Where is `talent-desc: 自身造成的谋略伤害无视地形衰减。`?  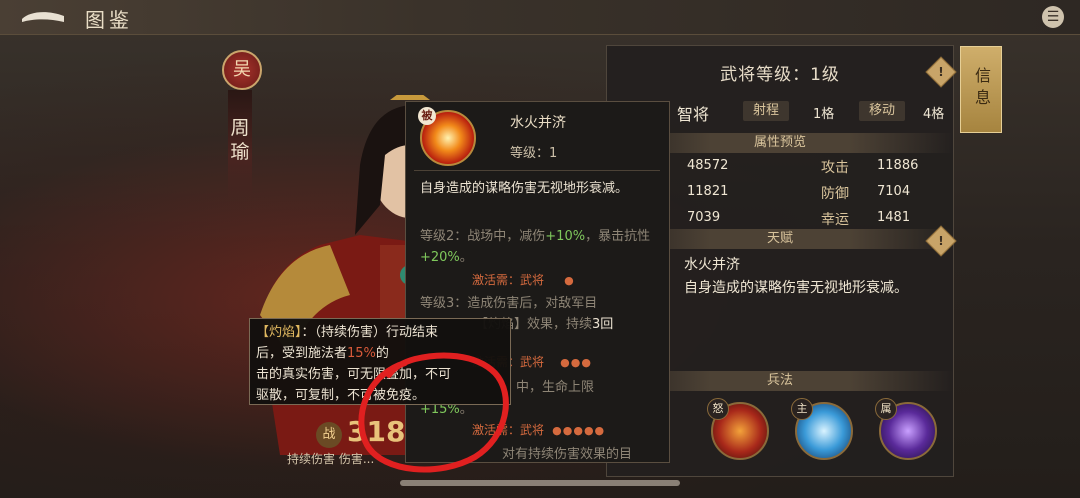 talent-desc: 自身造成的谋略伤害无视地形衰减。 is located at coordinates (796, 288).